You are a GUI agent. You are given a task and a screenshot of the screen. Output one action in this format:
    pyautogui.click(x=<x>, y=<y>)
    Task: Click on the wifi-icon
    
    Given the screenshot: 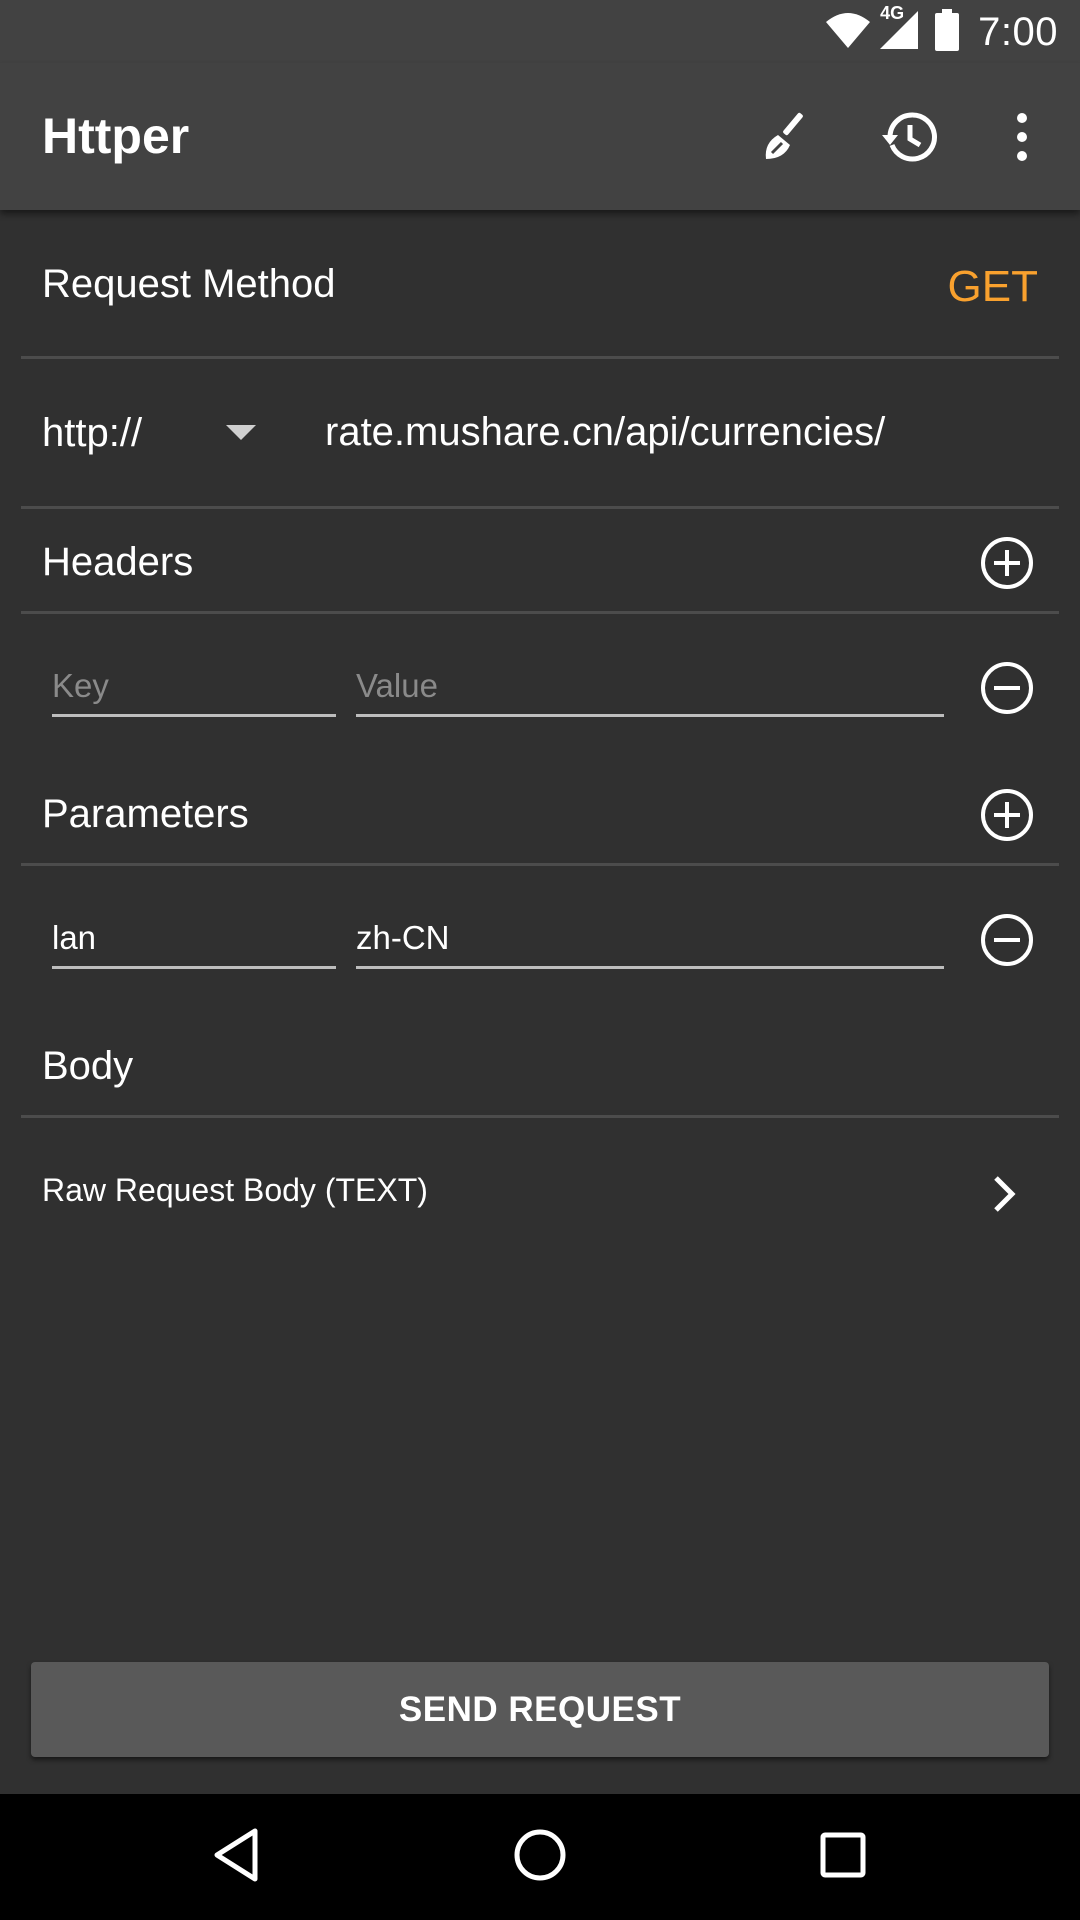 What is the action you would take?
    pyautogui.click(x=848, y=32)
    